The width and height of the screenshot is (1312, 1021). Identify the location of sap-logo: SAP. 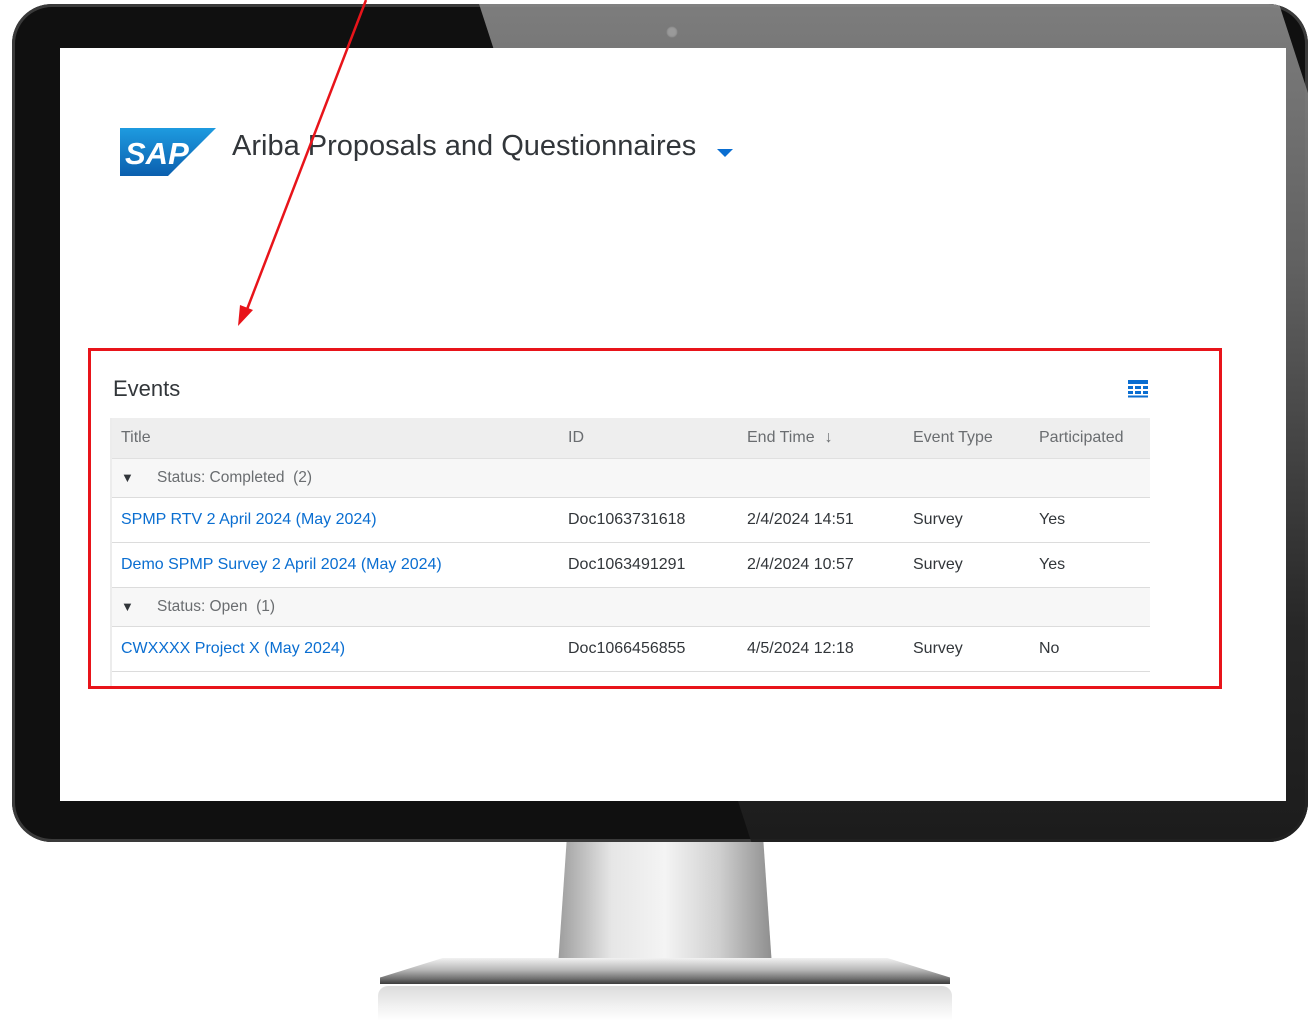
(168, 152).